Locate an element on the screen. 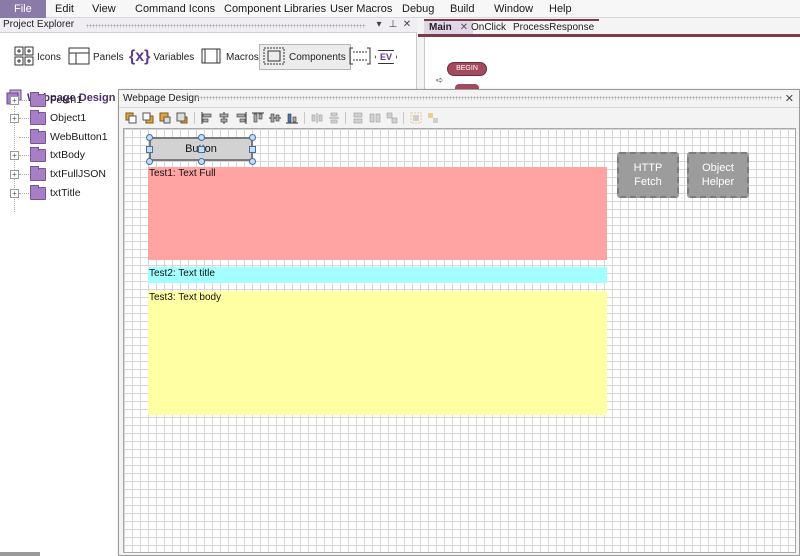 The image size is (800, 556). align-right-icon is located at coordinates (241, 118).